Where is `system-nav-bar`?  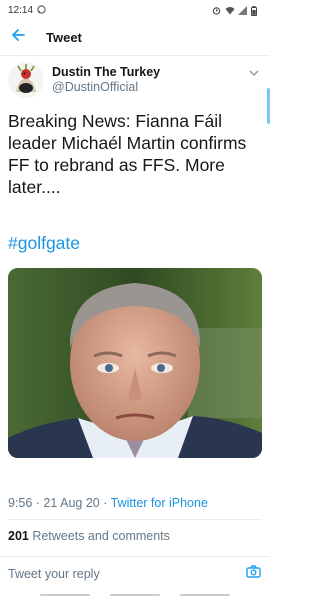 system-nav-bar is located at coordinates (135, 595).